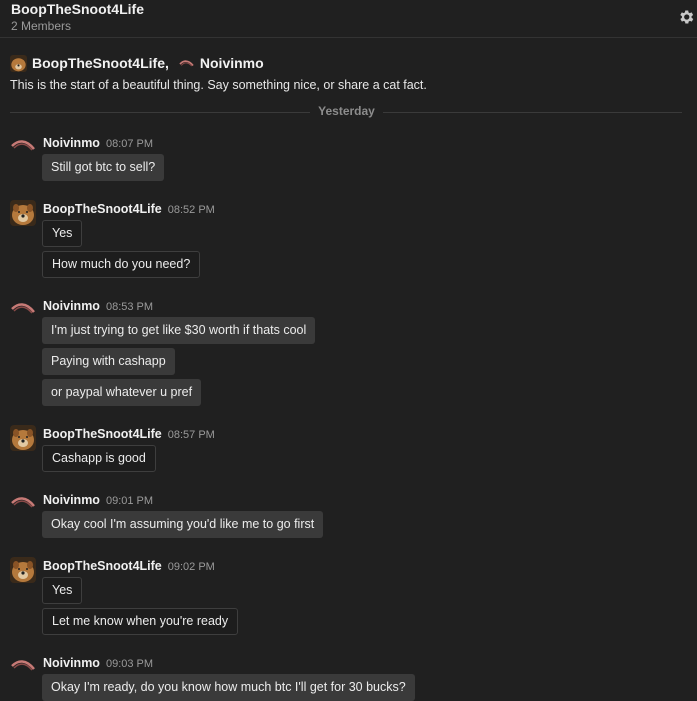 This screenshot has height=701, width=697. I want to click on message-meta: BoopTheSnoot4Life 08:52 PM, so click(129, 208).